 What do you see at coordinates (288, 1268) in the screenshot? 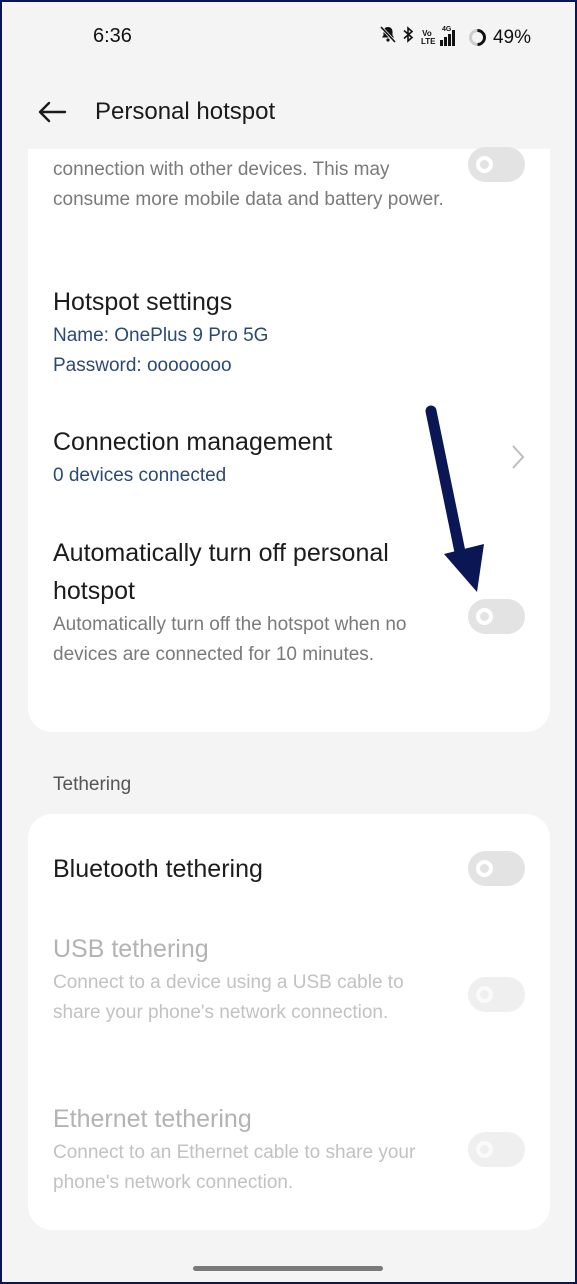
I see `gesture-nav-handle` at bounding box center [288, 1268].